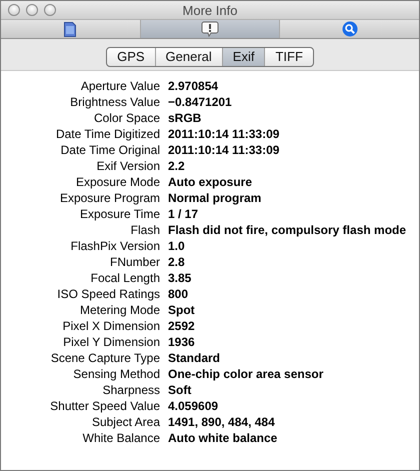 Image resolution: width=420 pixels, height=471 pixels. Describe the element at coordinates (185, 118) in the screenshot. I see `property-value: sRGB` at that location.